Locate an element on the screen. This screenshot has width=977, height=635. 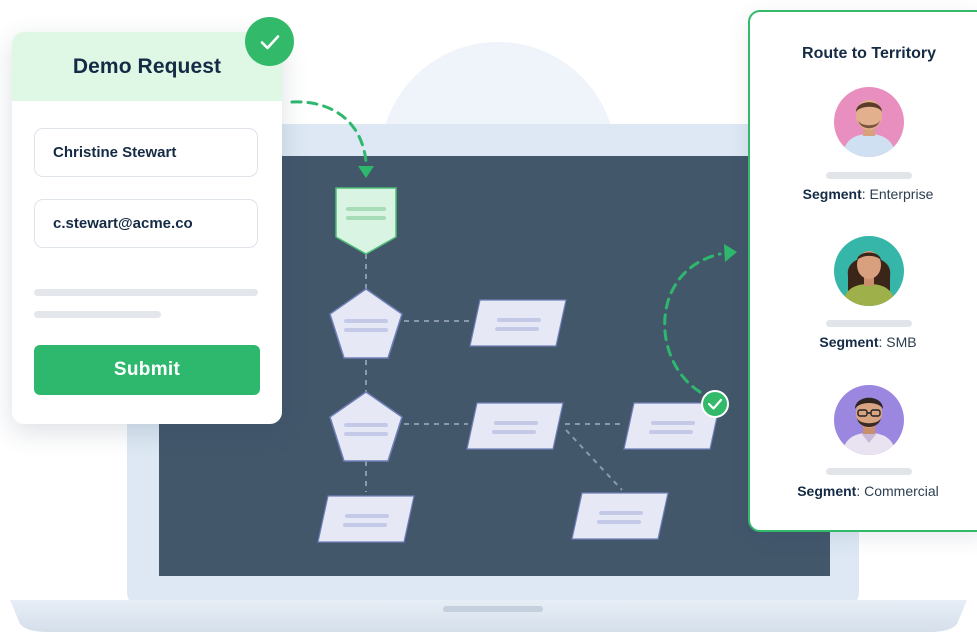
check-icon is located at coordinates (269, 41).